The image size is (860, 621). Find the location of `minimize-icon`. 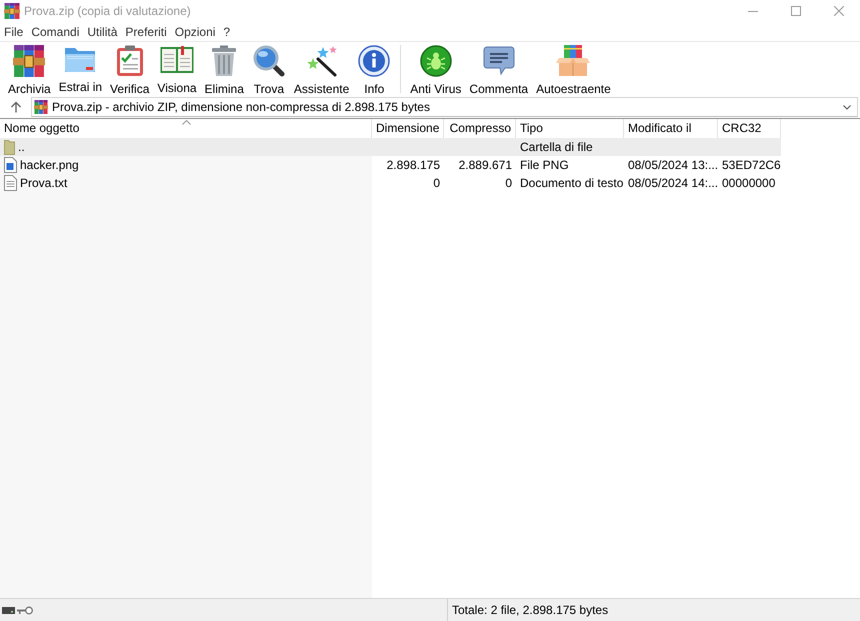

minimize-icon is located at coordinates (753, 11).